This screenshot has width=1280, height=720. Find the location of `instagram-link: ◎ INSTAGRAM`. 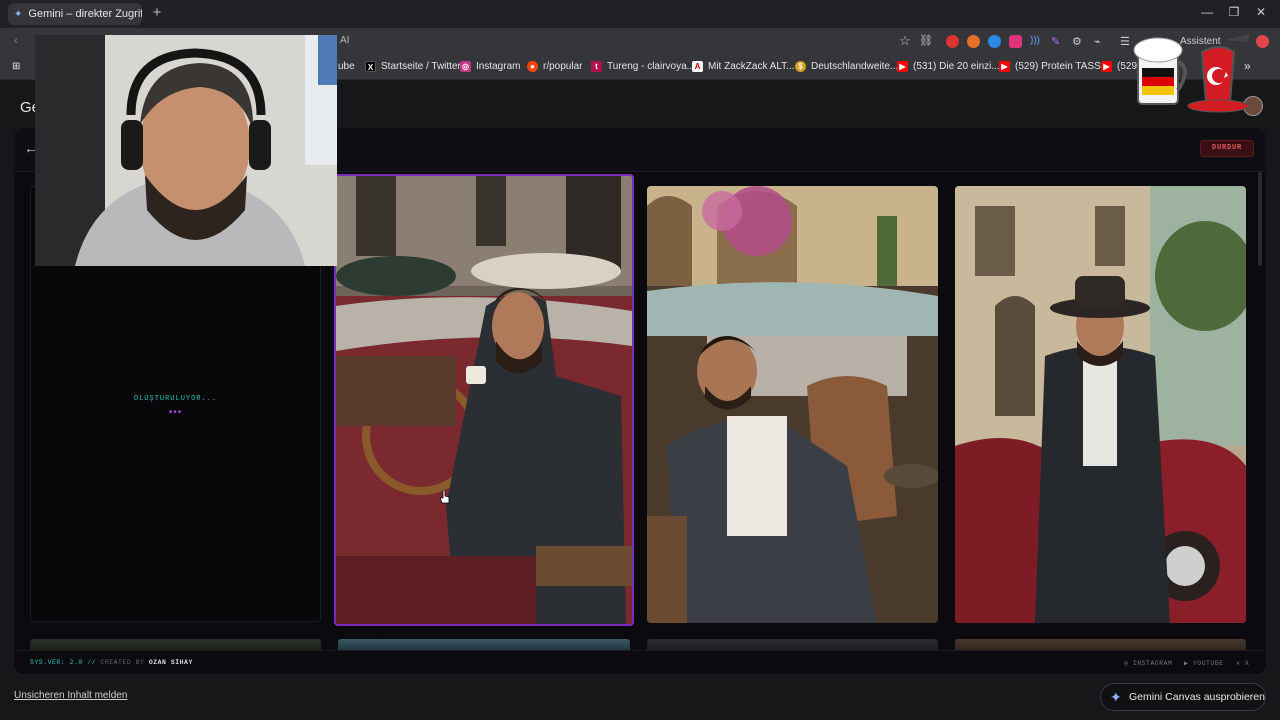

instagram-link: ◎ INSTAGRAM is located at coordinates (1148, 663).